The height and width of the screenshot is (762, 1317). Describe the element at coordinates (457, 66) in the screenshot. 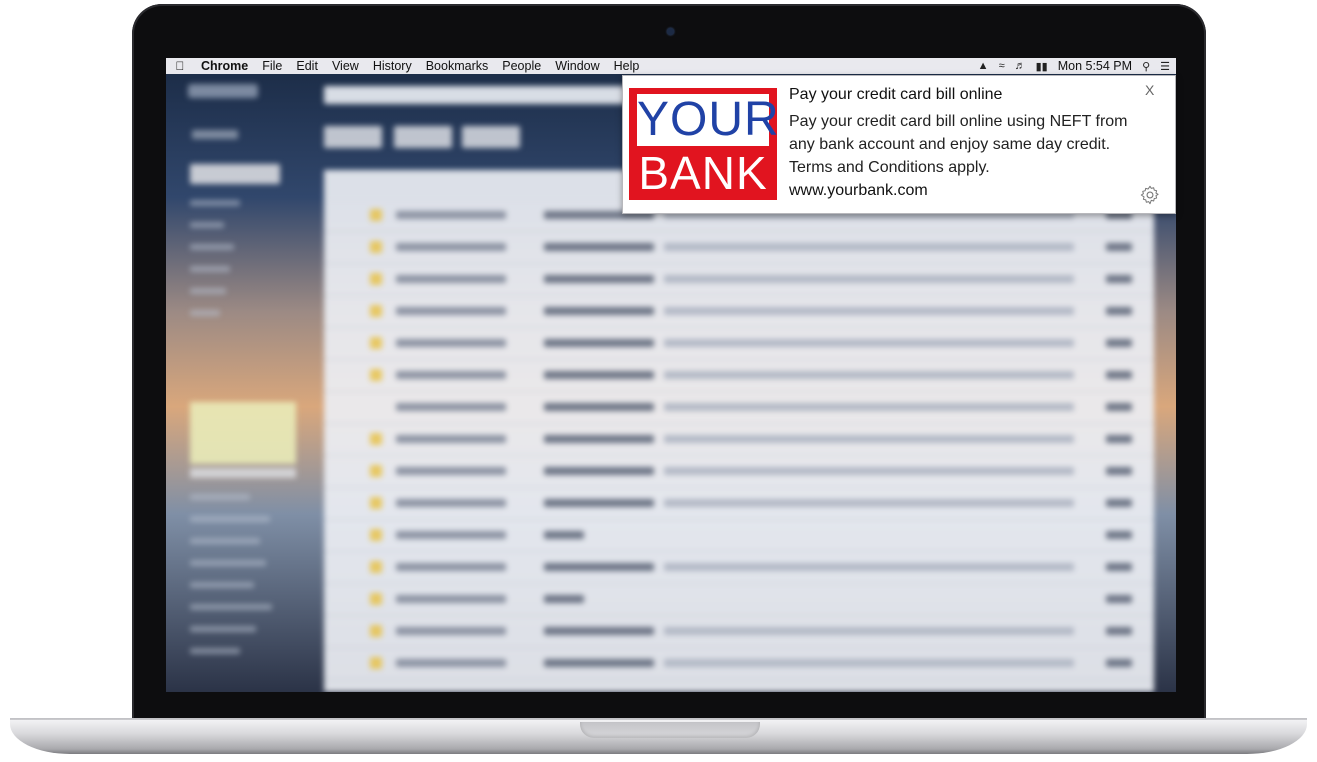

I see `menu-bookmarks: Bookmarks` at that location.